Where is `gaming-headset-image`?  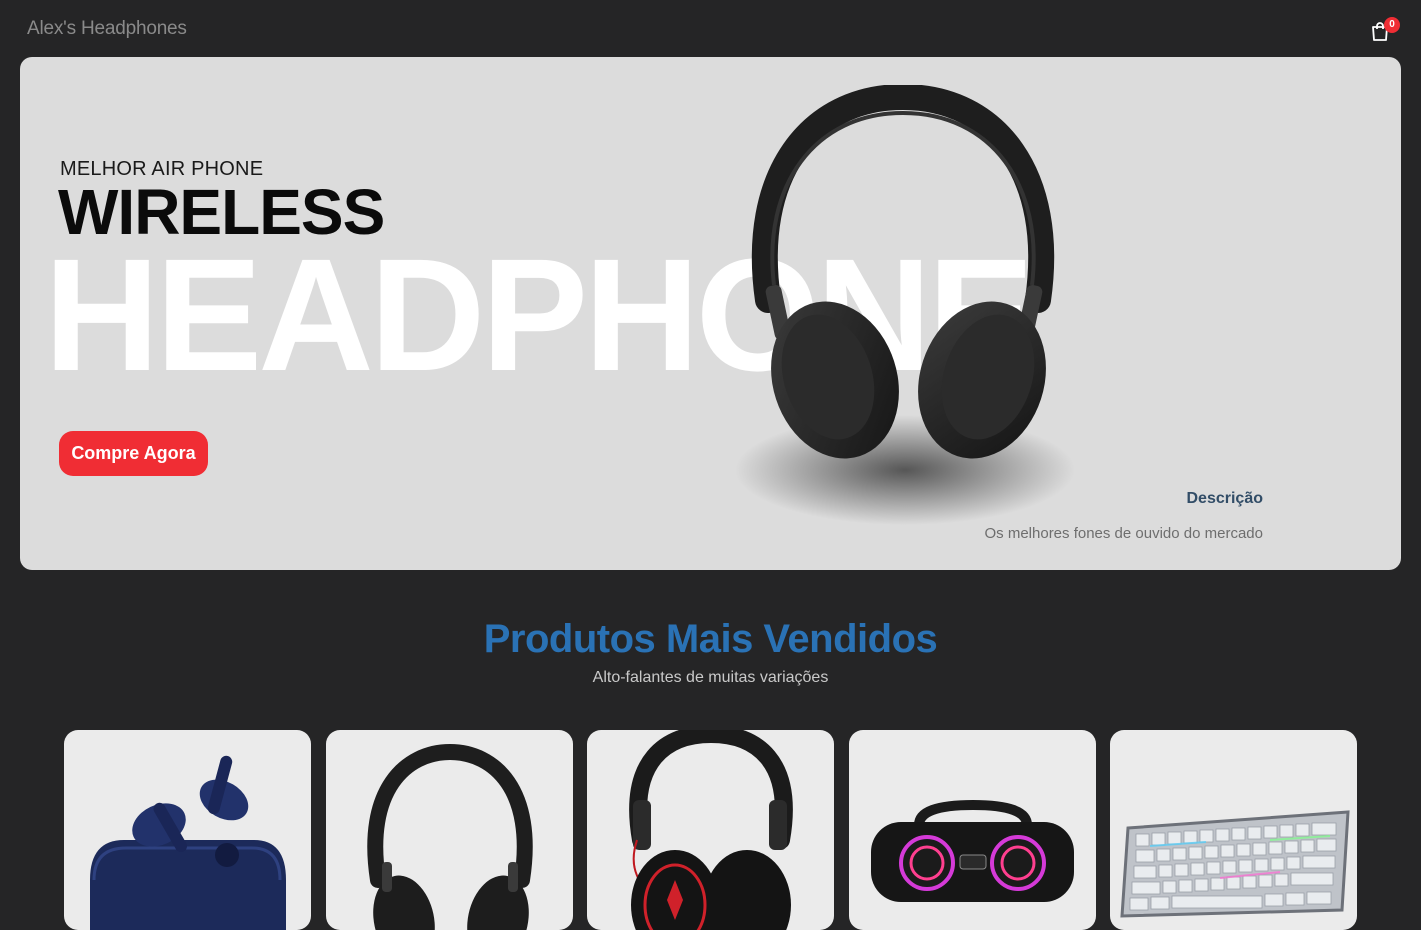 gaming-headset-image is located at coordinates (711, 830).